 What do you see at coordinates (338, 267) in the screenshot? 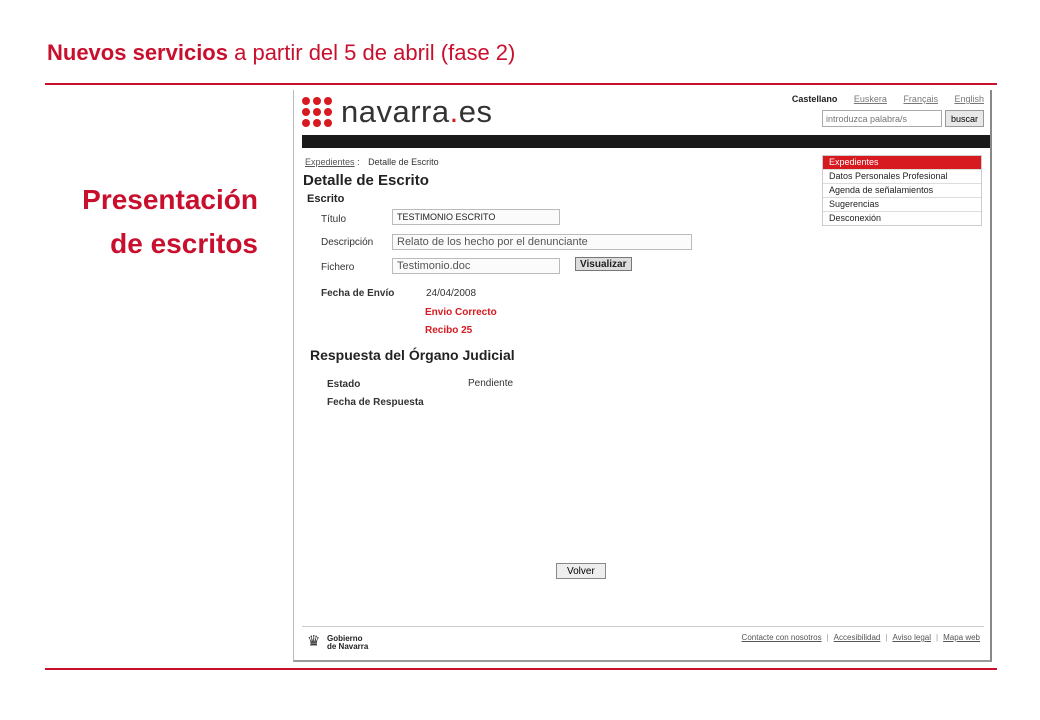
I see `fichero-label: Fichero` at bounding box center [338, 267].